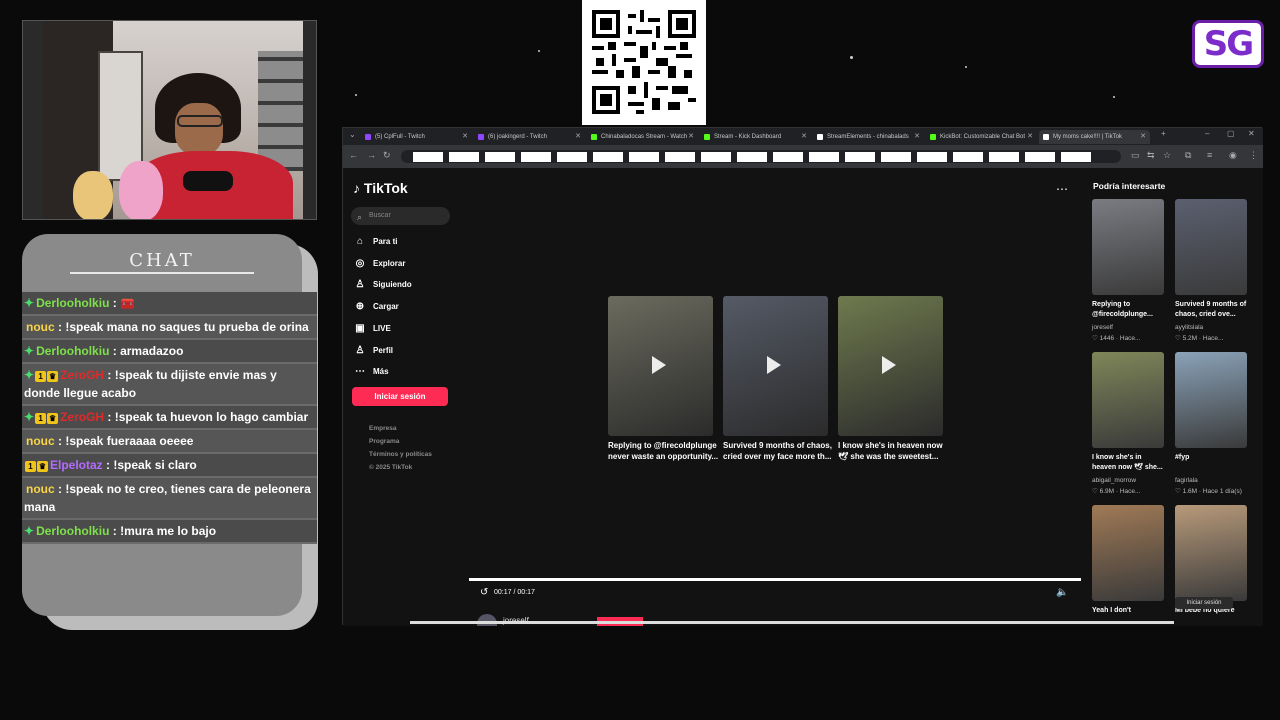 This screenshot has height=720, width=1280. I want to click on suggested-video-author: ayylitslala, so click(1212, 327).